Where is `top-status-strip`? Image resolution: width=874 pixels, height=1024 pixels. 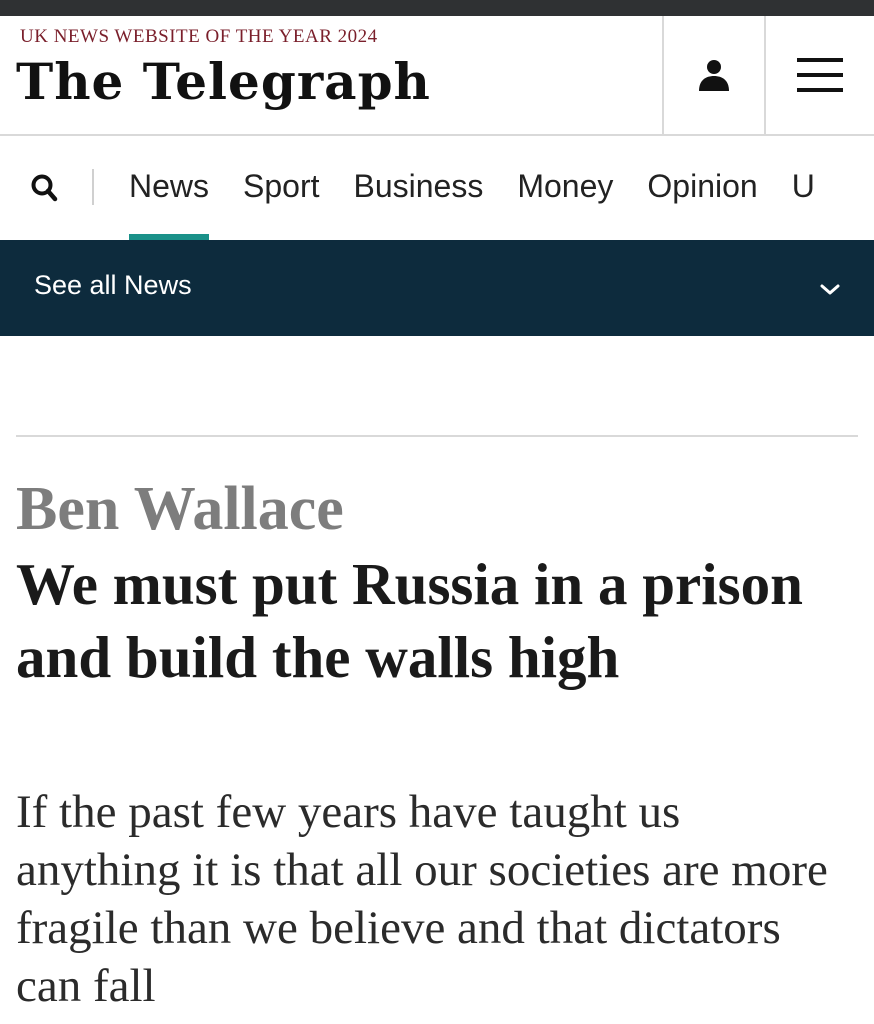 top-status-strip is located at coordinates (437, 8).